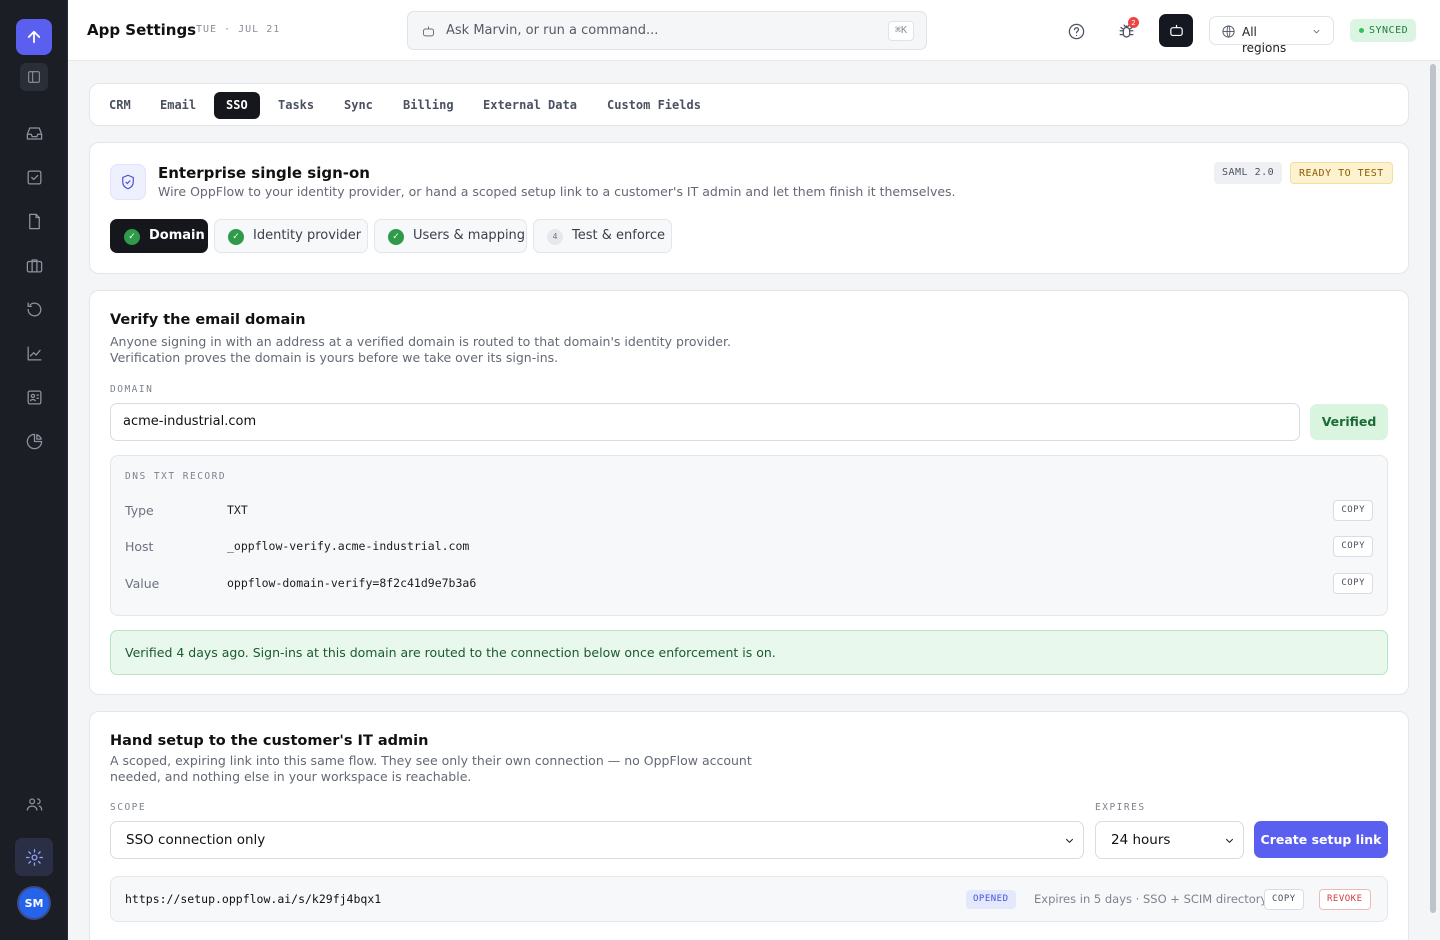  Describe the element at coordinates (34, 903) in the screenshot. I see `avatar: SM` at that location.